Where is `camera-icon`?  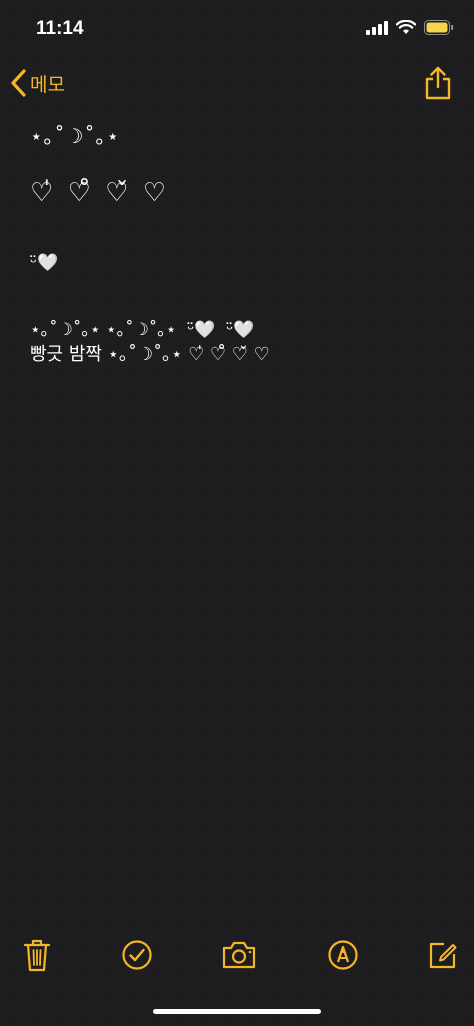 camera-icon is located at coordinates (239, 955).